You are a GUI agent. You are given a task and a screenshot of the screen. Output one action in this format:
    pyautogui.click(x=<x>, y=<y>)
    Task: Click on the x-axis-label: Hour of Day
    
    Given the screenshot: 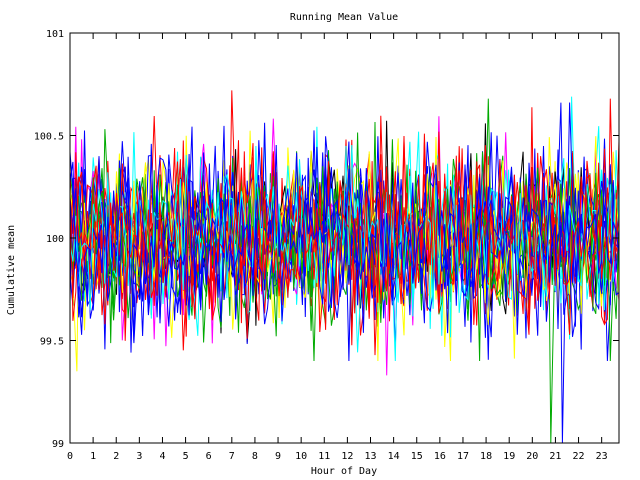 What is the action you would take?
    pyautogui.click(x=344, y=471)
    